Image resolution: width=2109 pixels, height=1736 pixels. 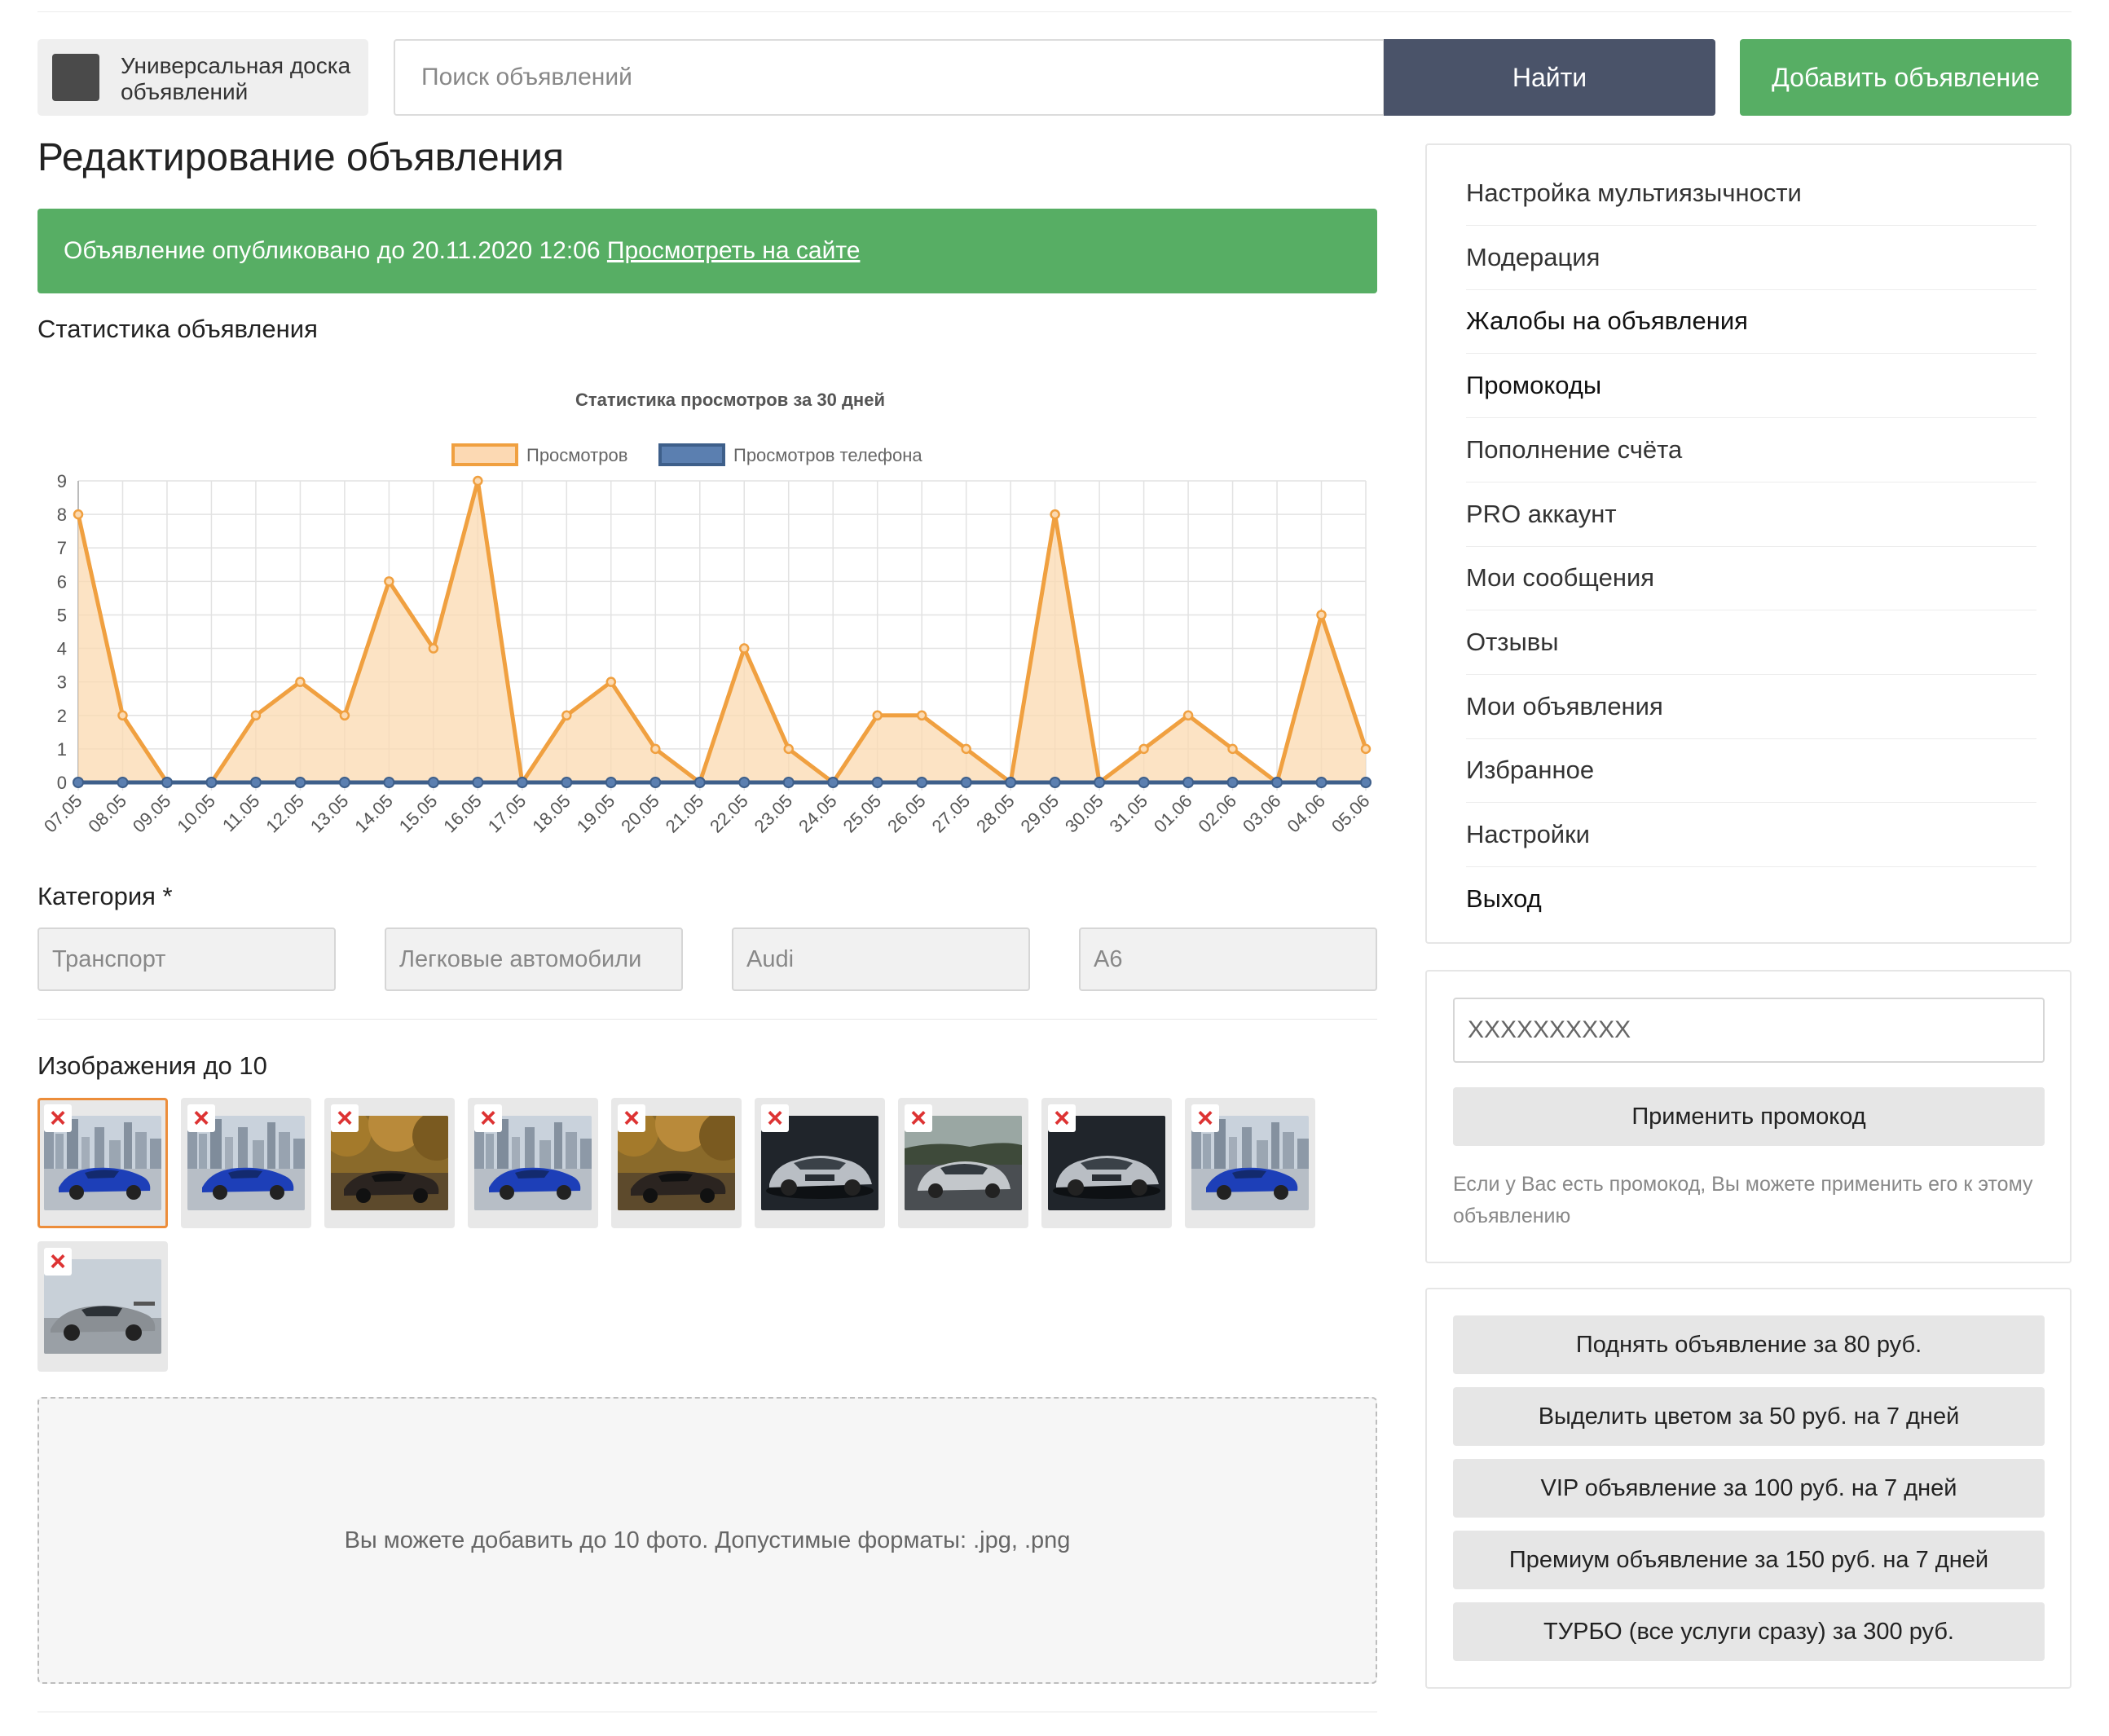 I want to click on x-tick-label: 23.05, so click(x=774, y=814).